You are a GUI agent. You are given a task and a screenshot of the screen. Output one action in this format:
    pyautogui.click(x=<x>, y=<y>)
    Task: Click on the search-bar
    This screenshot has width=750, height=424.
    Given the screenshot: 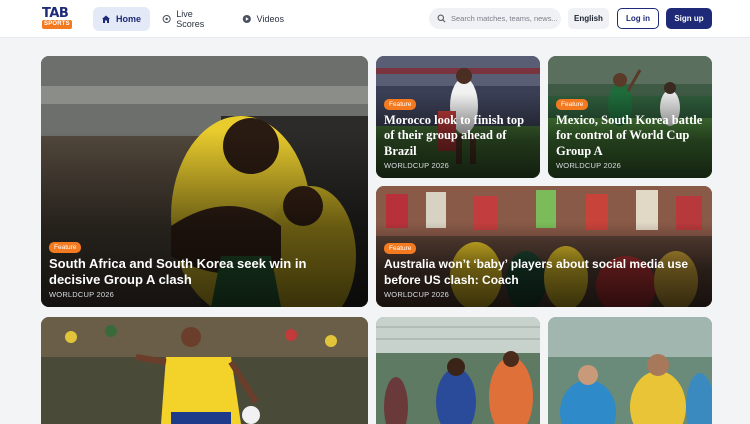 What is the action you would take?
    pyautogui.click(x=495, y=18)
    